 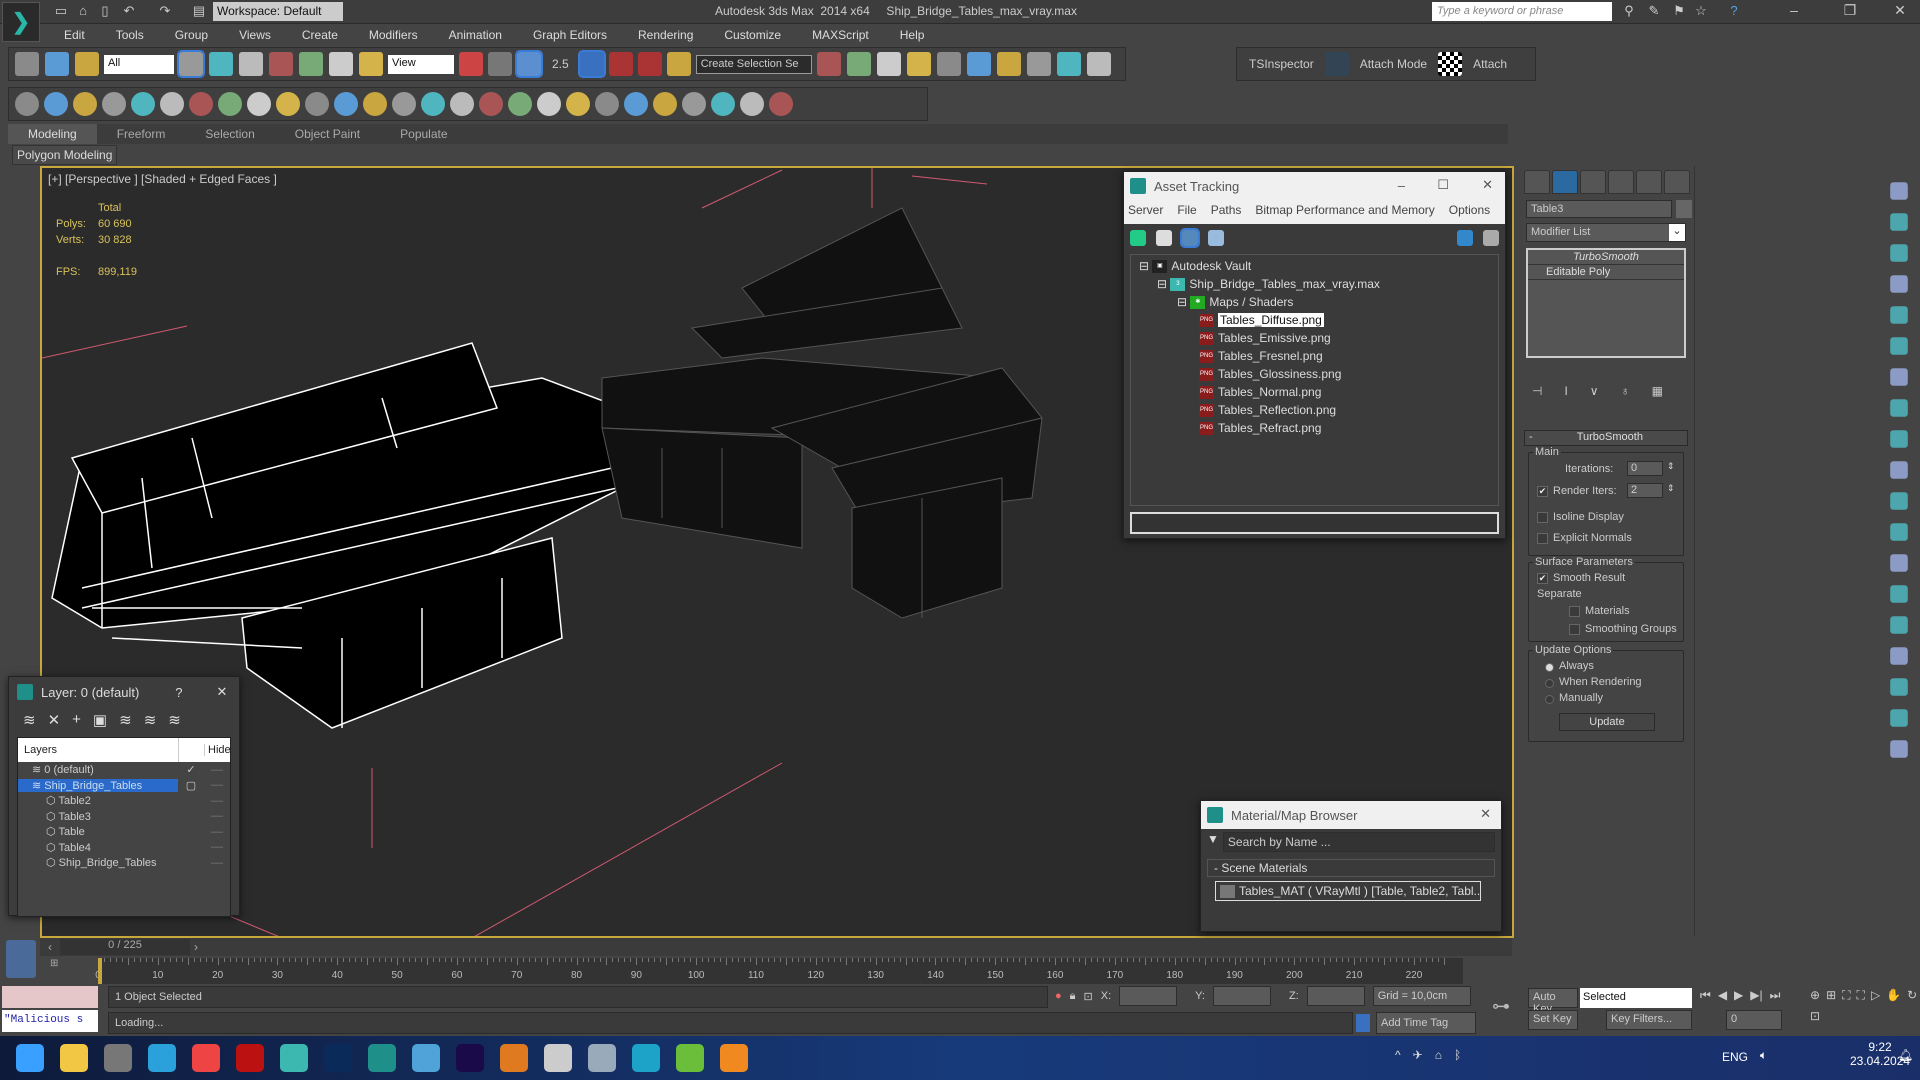 What do you see at coordinates (338, 1058) in the screenshot?
I see `taskbar-photoshop-icon` at bounding box center [338, 1058].